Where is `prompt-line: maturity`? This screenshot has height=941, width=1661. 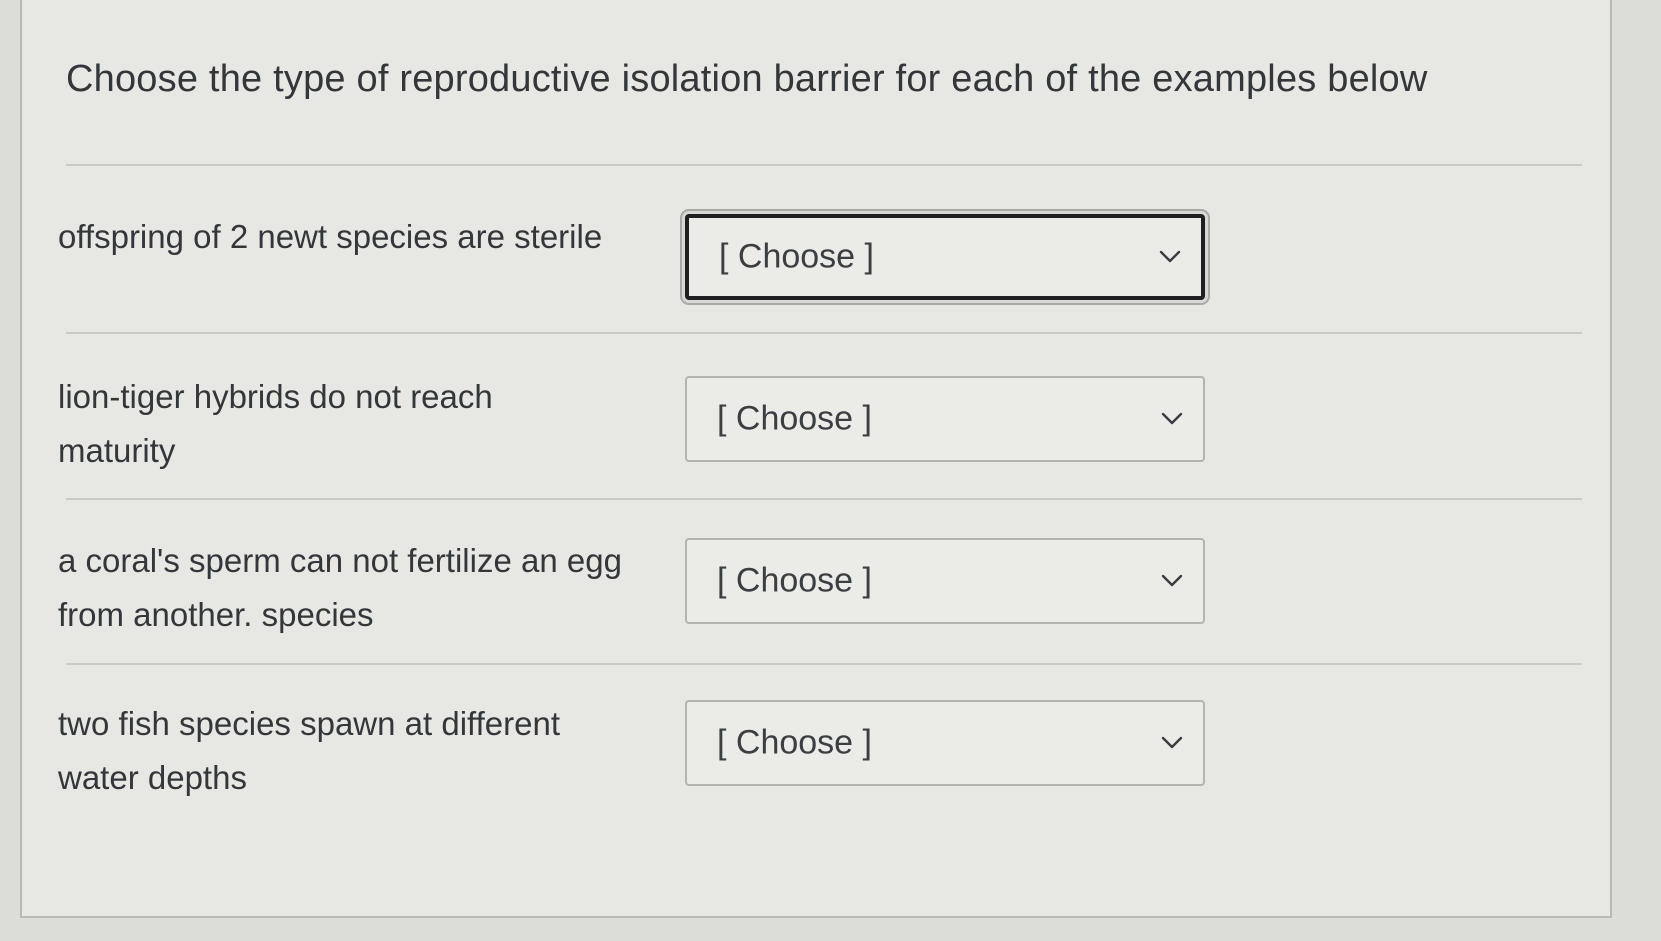 prompt-line: maturity is located at coordinates (117, 450).